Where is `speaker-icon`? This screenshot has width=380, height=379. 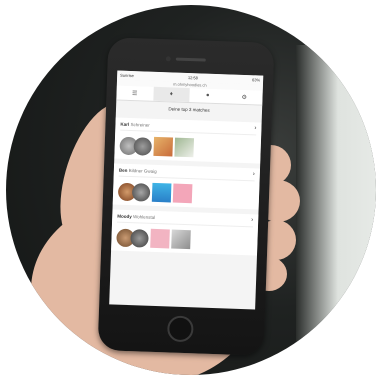
speaker-icon is located at coordinates (190, 59).